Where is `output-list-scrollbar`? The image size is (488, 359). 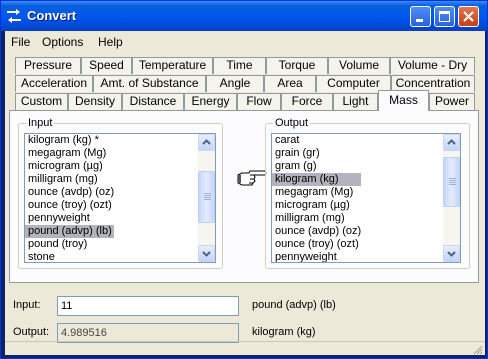 output-list-scrollbar is located at coordinates (451, 198).